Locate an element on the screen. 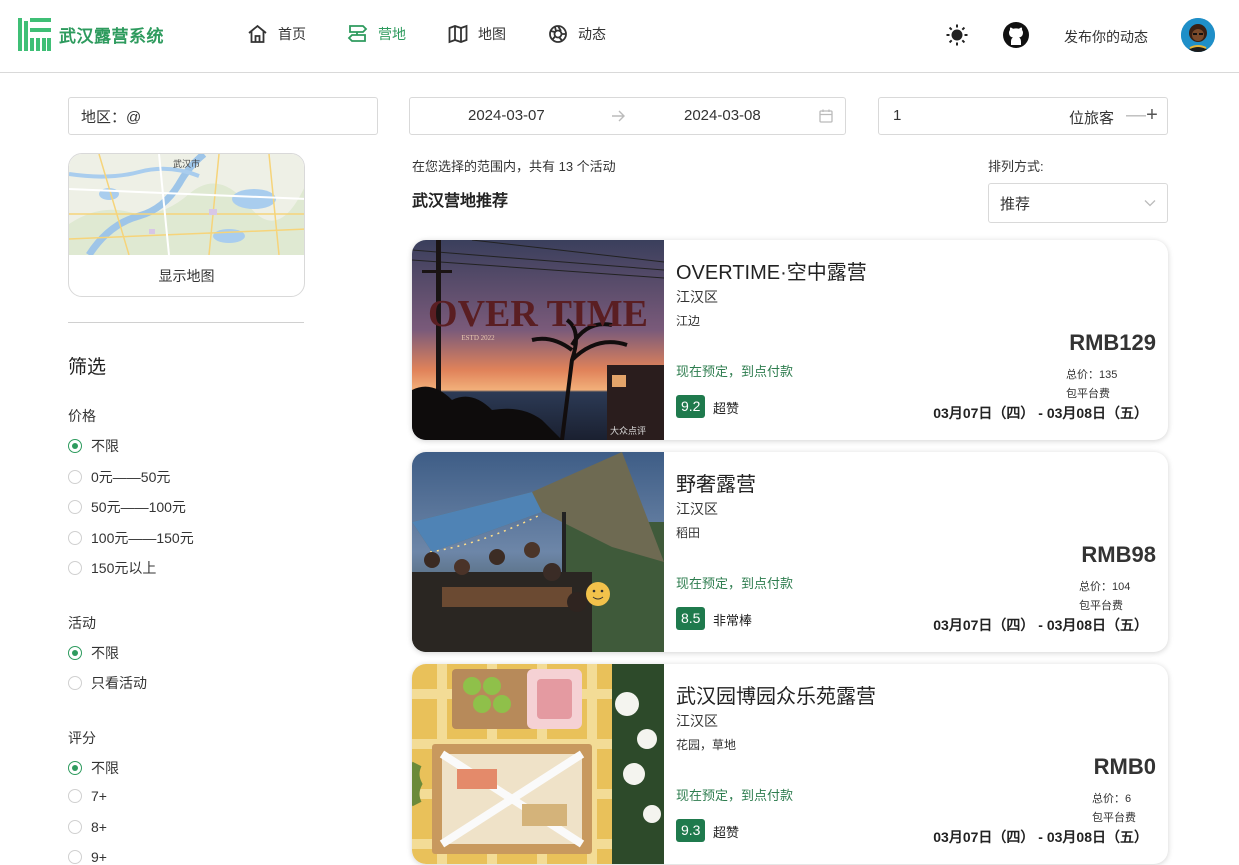 The image size is (1239, 865). rating-option-any: 不限 is located at coordinates (93, 768).